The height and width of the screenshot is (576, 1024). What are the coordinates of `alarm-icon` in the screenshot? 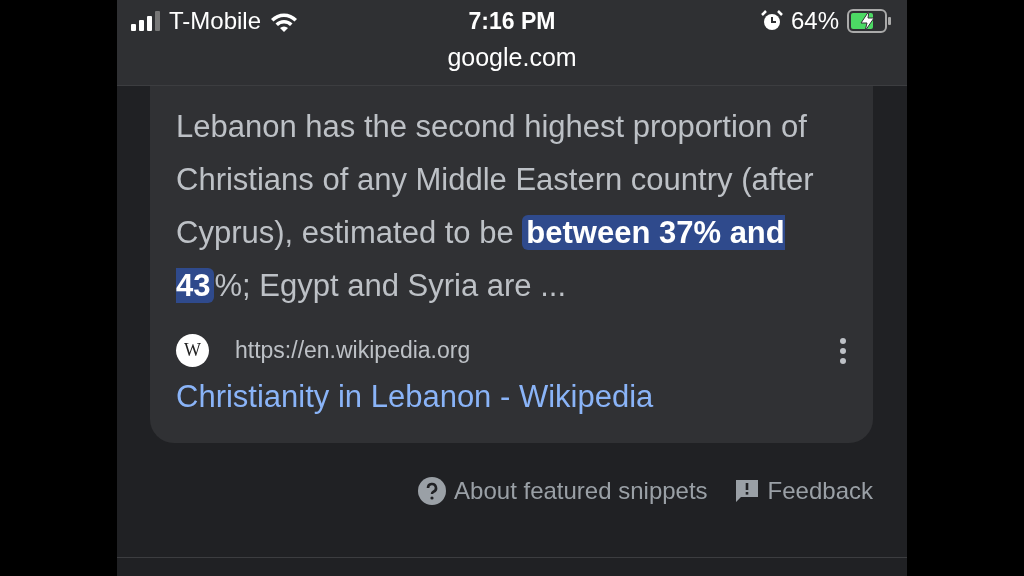 It's located at (771, 21).